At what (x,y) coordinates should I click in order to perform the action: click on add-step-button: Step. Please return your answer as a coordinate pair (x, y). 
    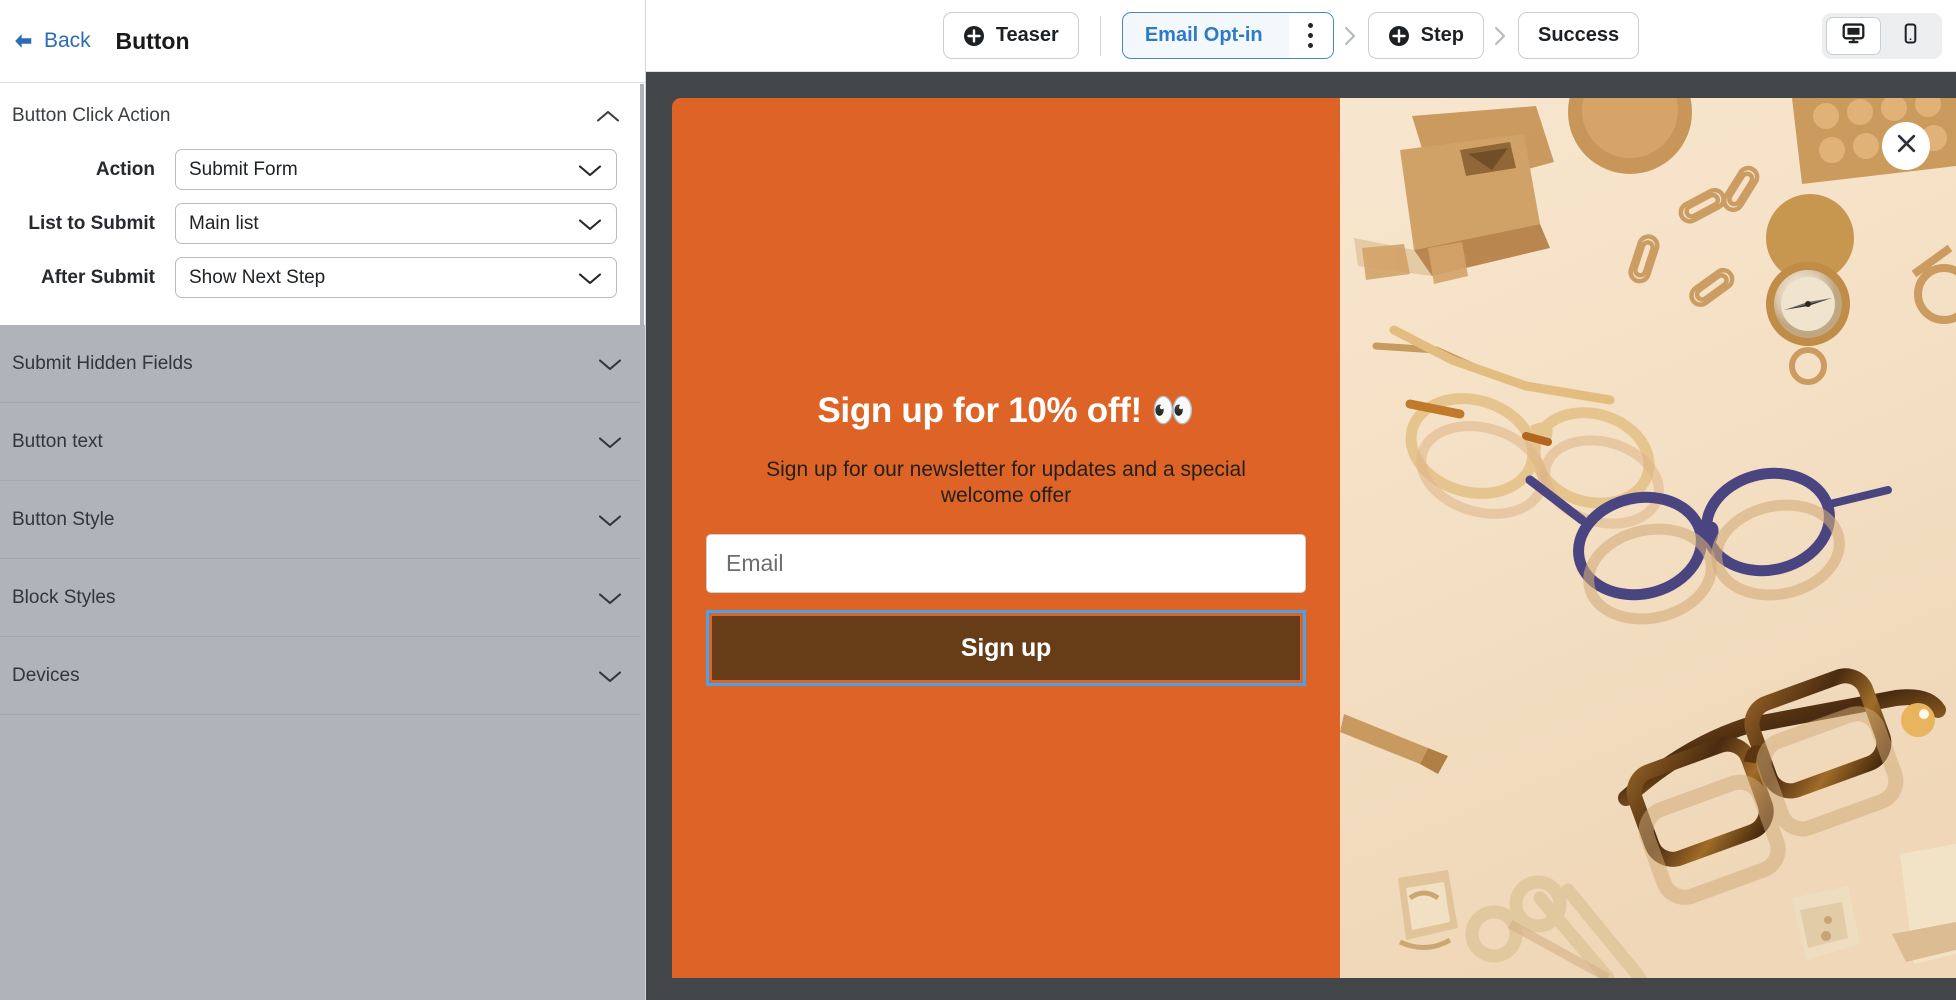
    Looking at the image, I should click on (1425, 35).